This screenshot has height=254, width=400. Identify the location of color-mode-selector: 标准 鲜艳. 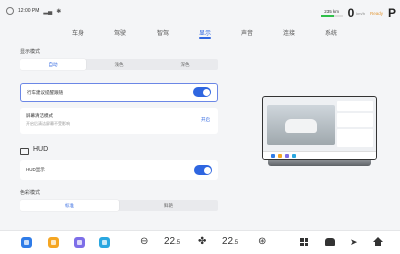
(119, 205).